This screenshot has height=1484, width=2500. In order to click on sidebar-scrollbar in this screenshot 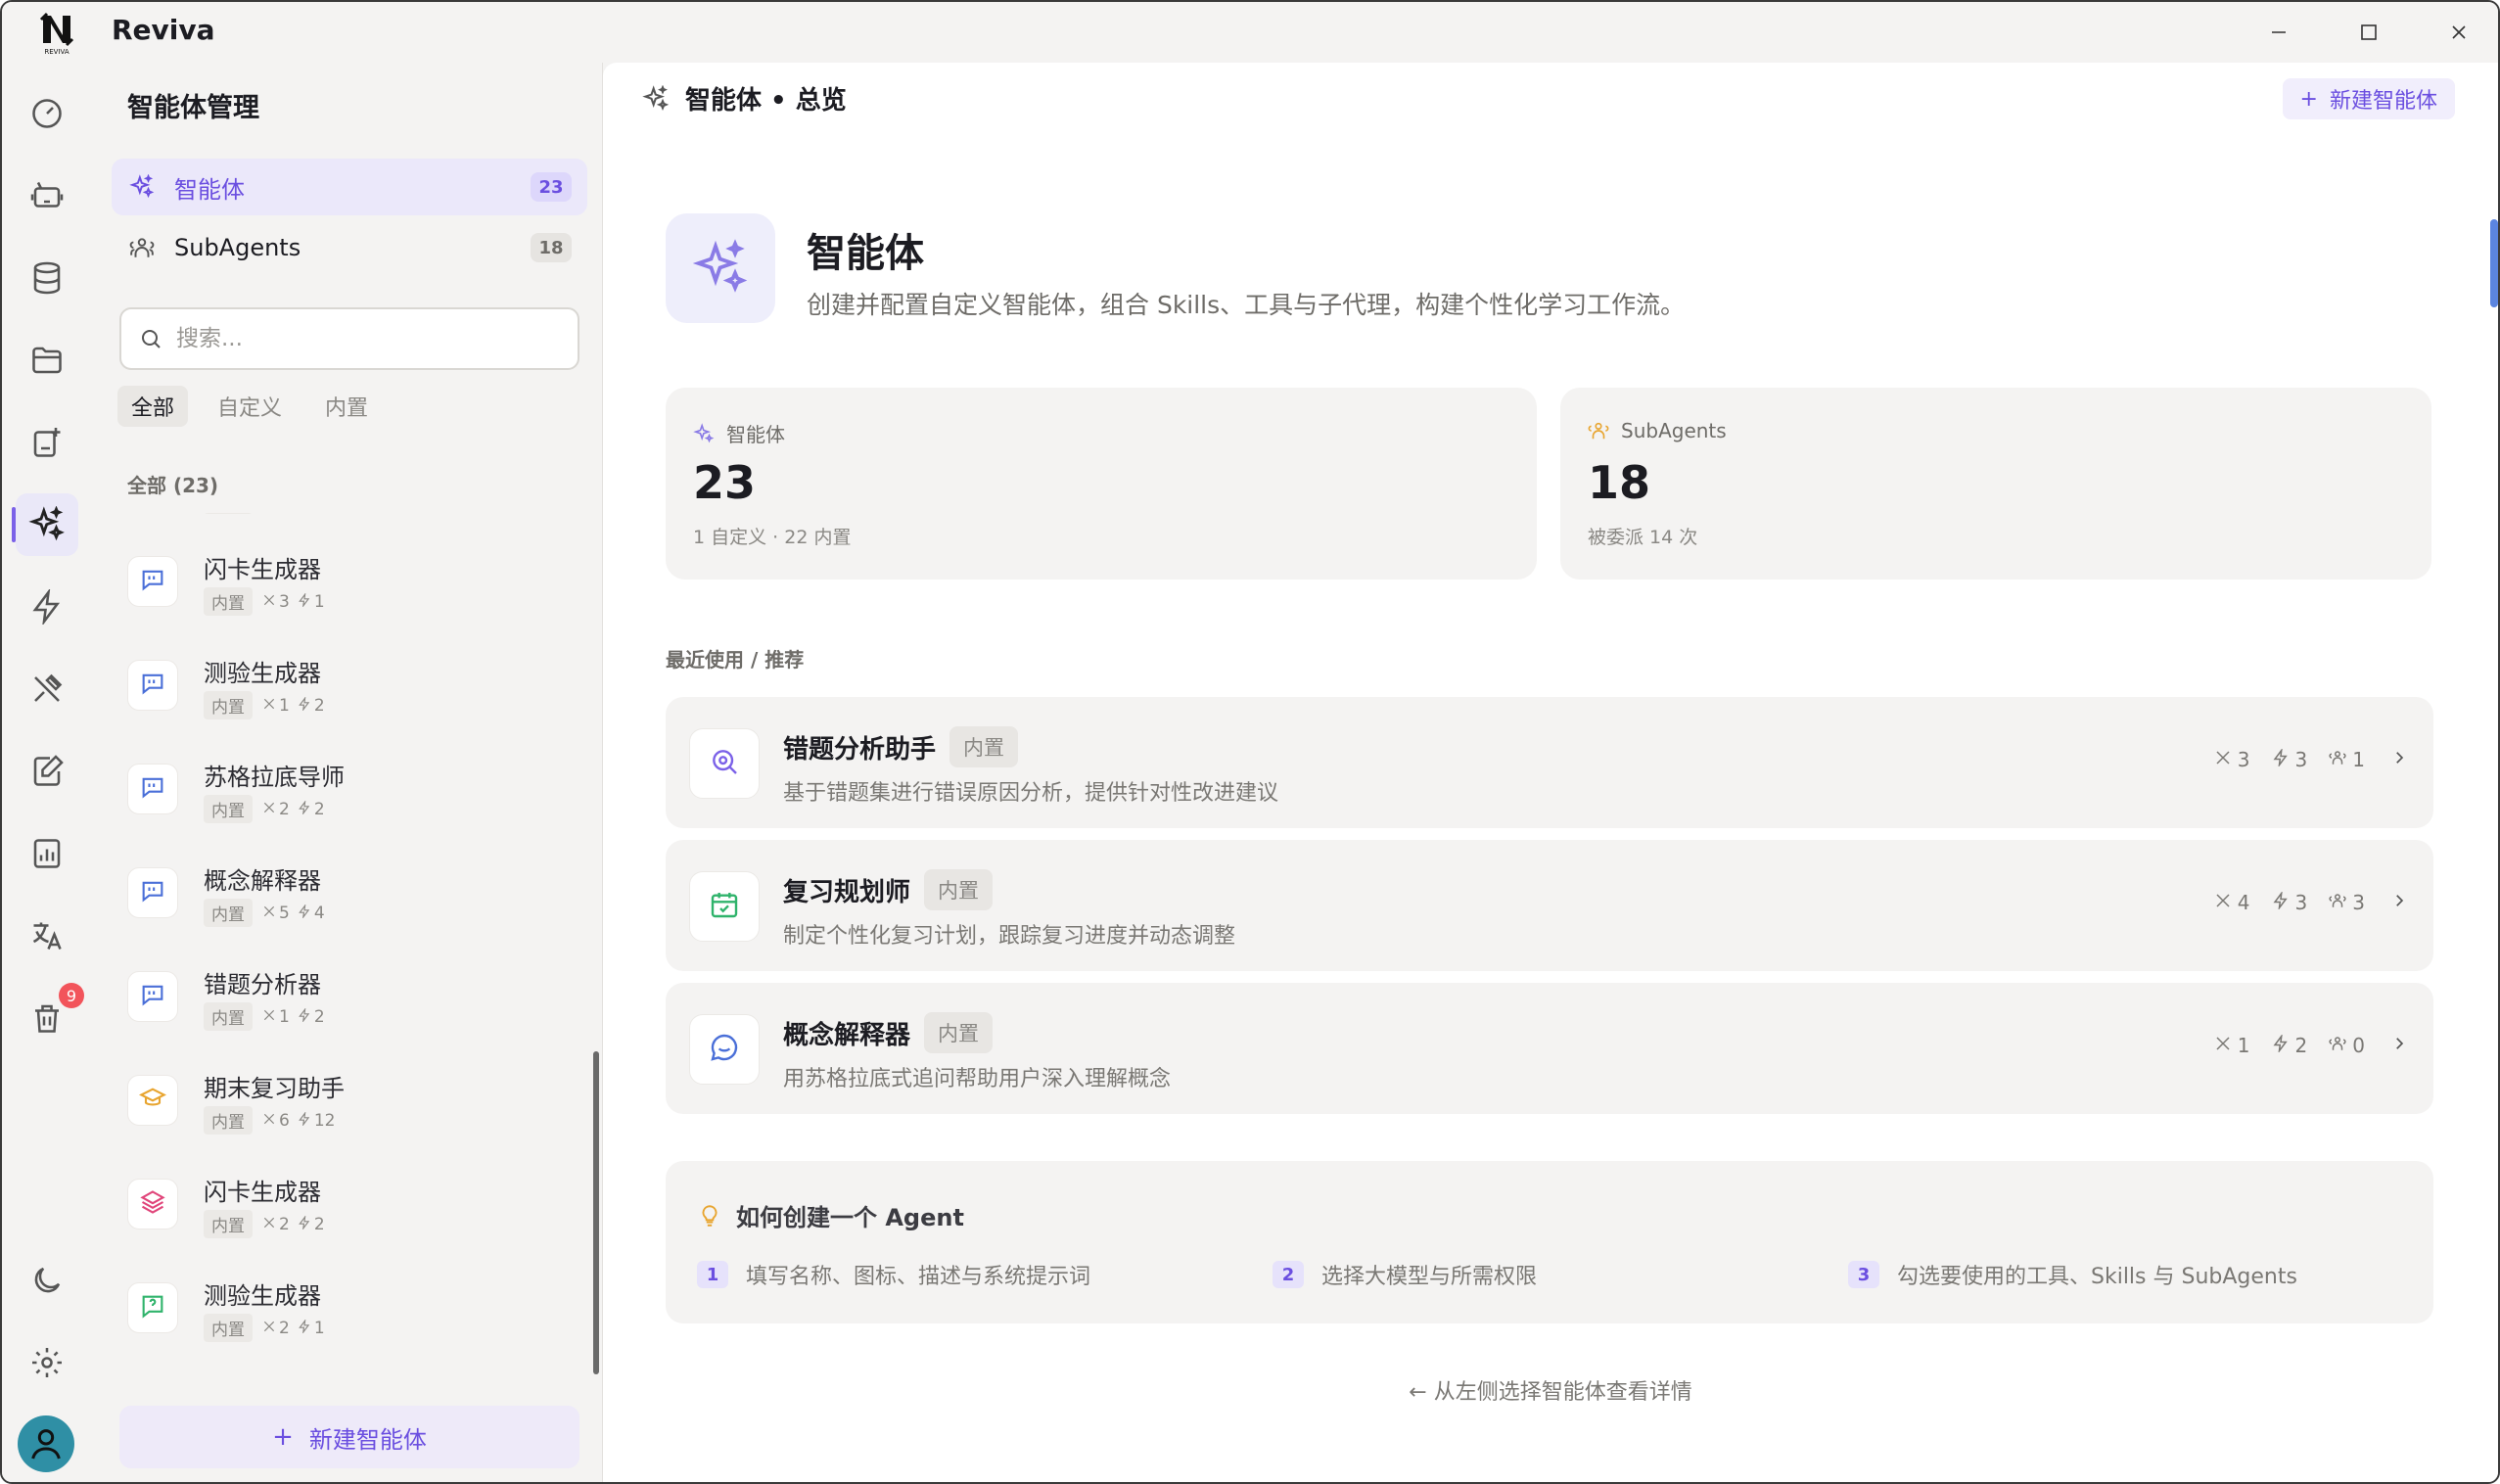, I will do `click(596, 1212)`.